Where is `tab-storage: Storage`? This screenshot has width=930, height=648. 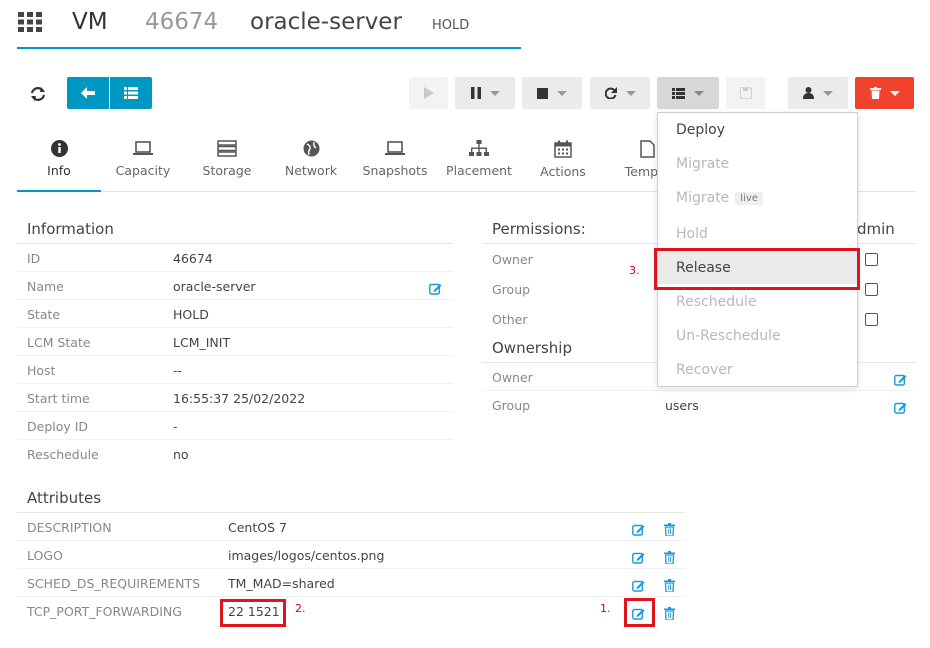 tab-storage: Storage is located at coordinates (227, 159).